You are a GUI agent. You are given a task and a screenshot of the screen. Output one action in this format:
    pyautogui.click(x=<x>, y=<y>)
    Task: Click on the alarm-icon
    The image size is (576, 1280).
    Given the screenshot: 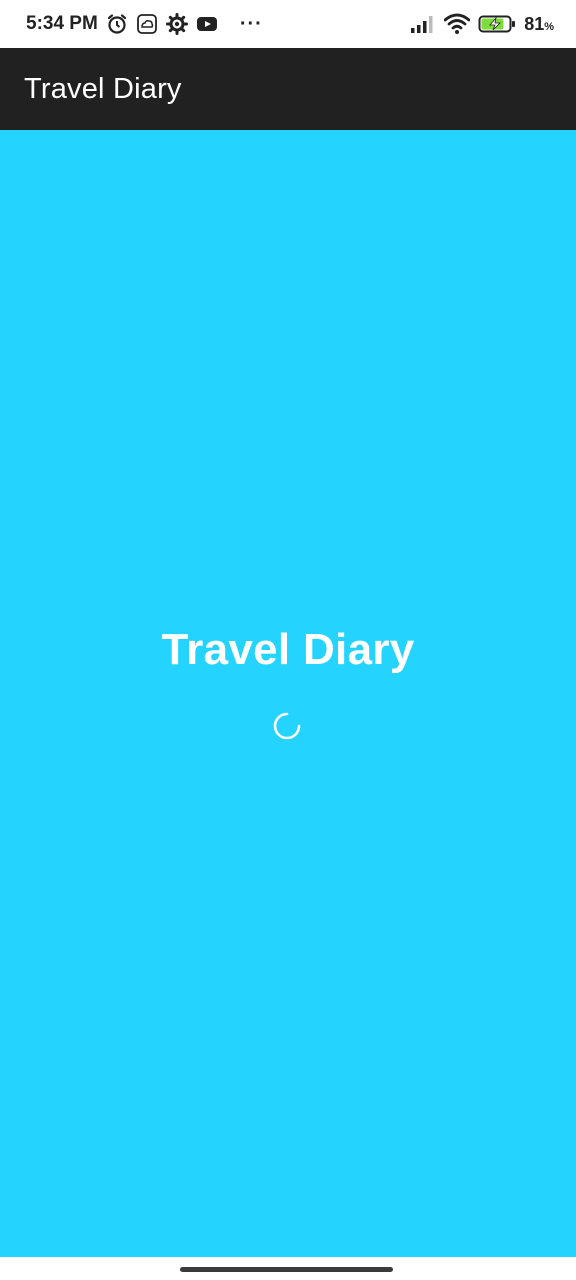 What is the action you would take?
    pyautogui.click(x=117, y=24)
    